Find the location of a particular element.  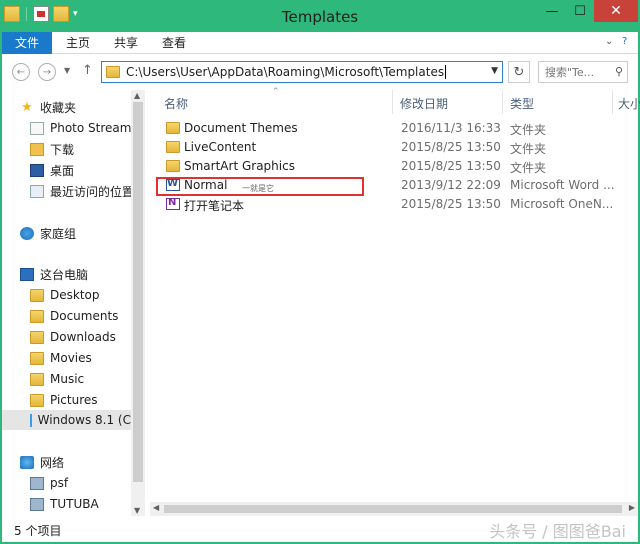

refresh-button: ↻ is located at coordinates (519, 72).